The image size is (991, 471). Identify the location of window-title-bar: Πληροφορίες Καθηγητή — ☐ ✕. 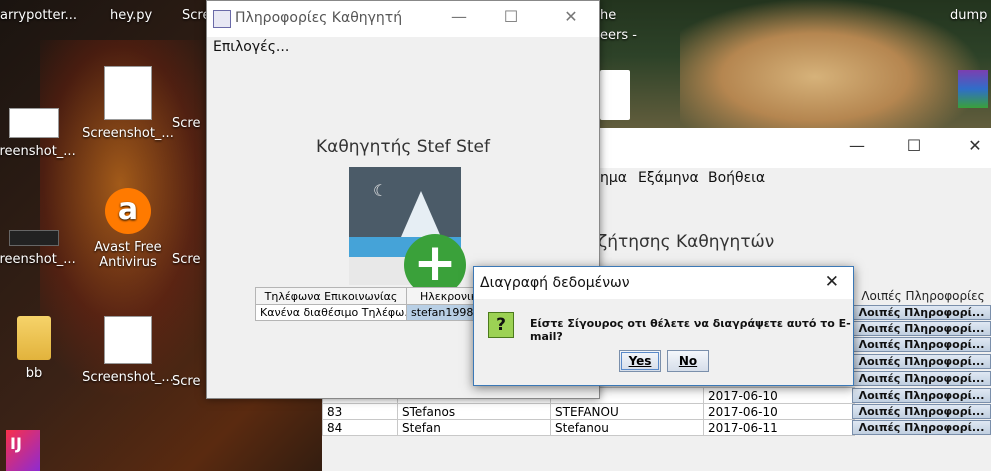
(403, 19).